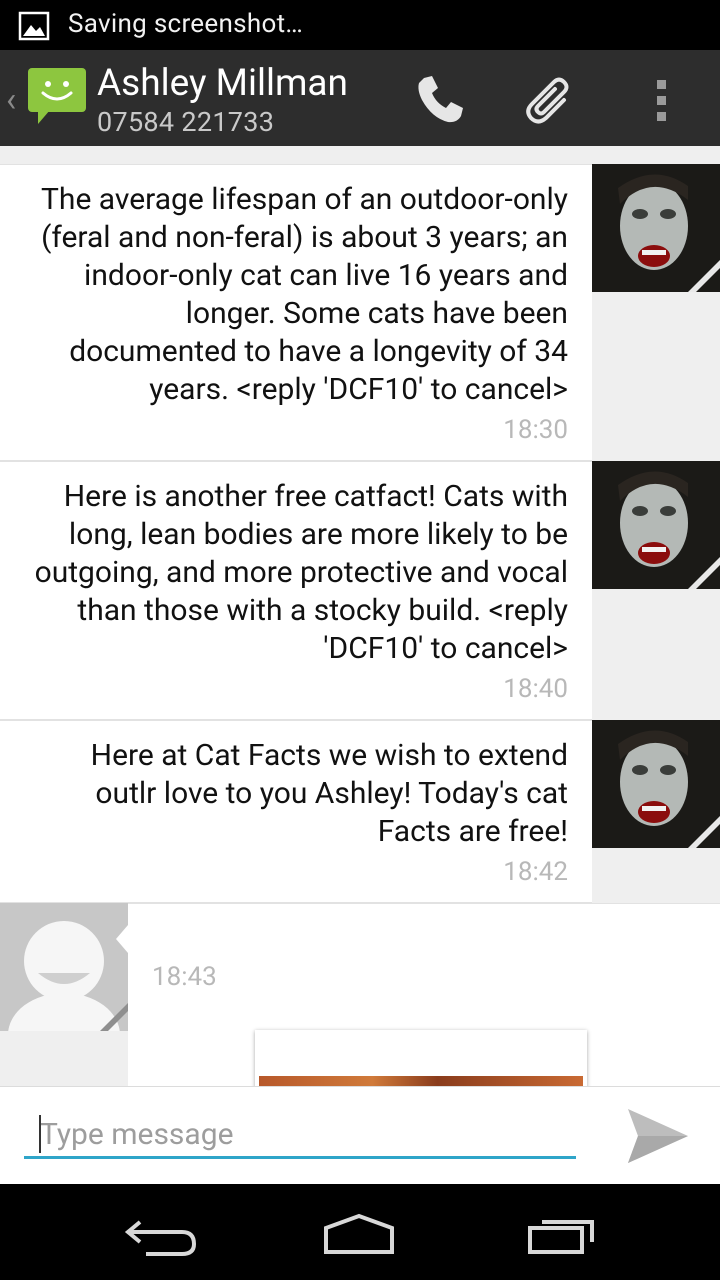  Describe the element at coordinates (424, 994) in the screenshot. I see `message-outgoing: 18:43` at that location.